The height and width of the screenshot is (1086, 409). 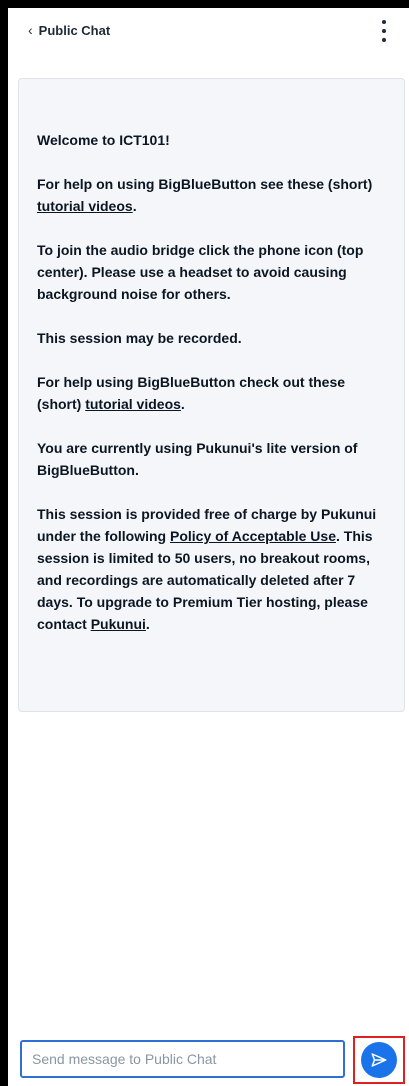 I want to click on terms-suffix: ., so click(x=147, y=624).